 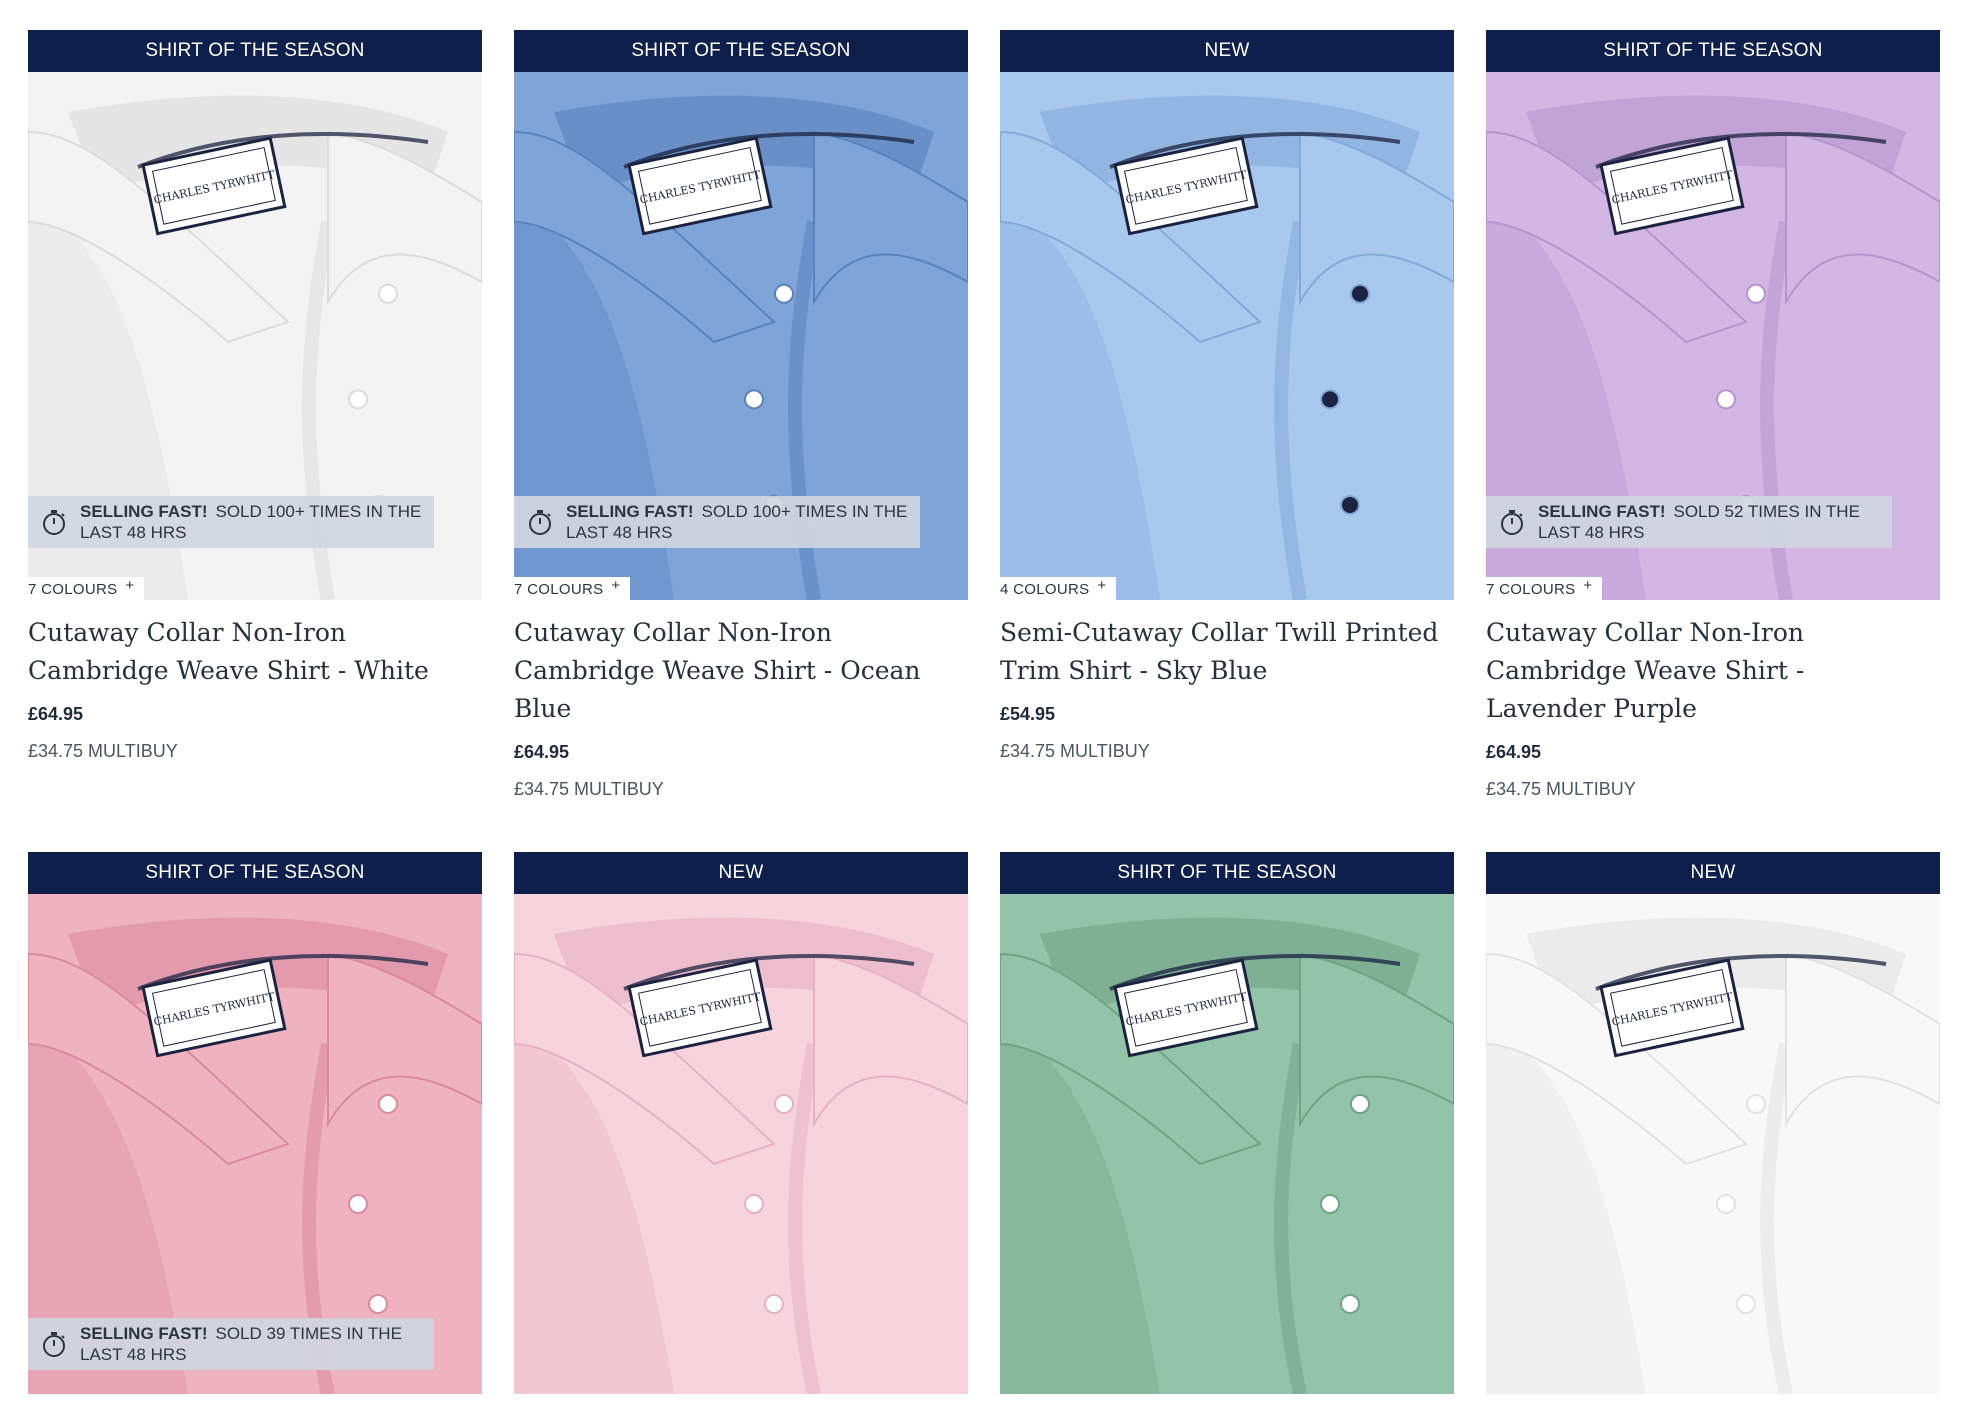 What do you see at coordinates (1028, 714) in the screenshot?
I see `product-price: £54.95` at bounding box center [1028, 714].